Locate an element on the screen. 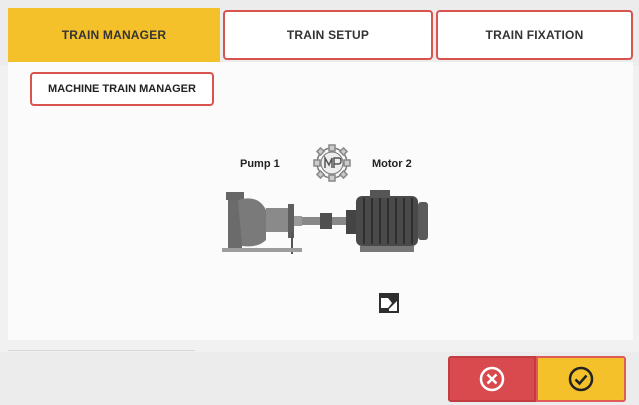  pump-graphic is located at coordinates (262, 223).